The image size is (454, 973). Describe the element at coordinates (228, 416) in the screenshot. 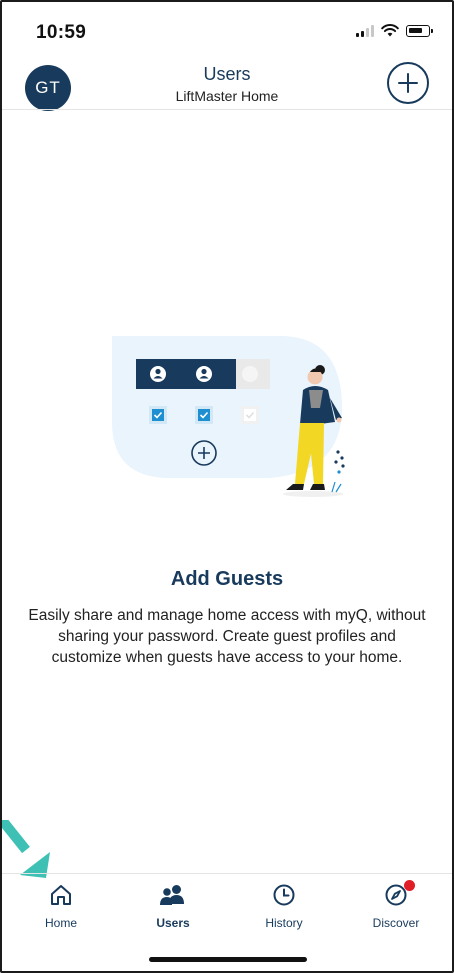

I see `add-guests-illustration` at that location.